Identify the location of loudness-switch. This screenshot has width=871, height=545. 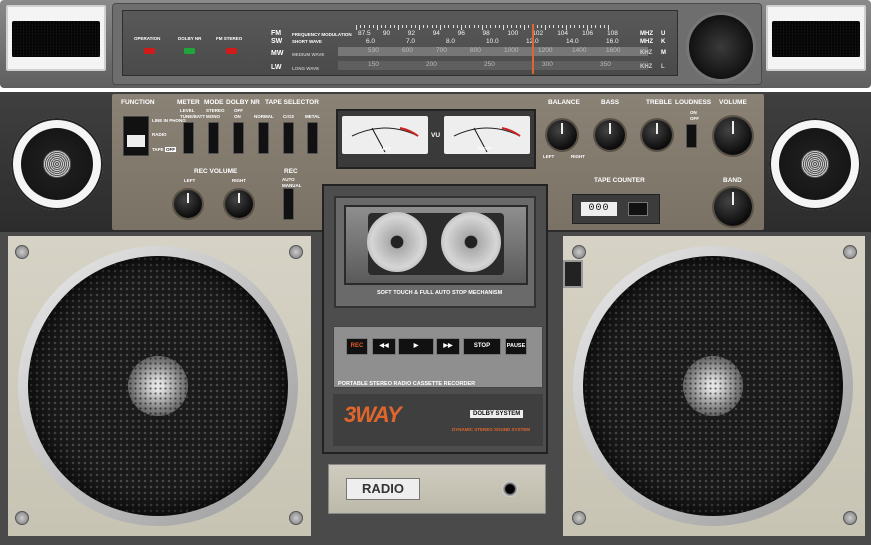
(691, 136).